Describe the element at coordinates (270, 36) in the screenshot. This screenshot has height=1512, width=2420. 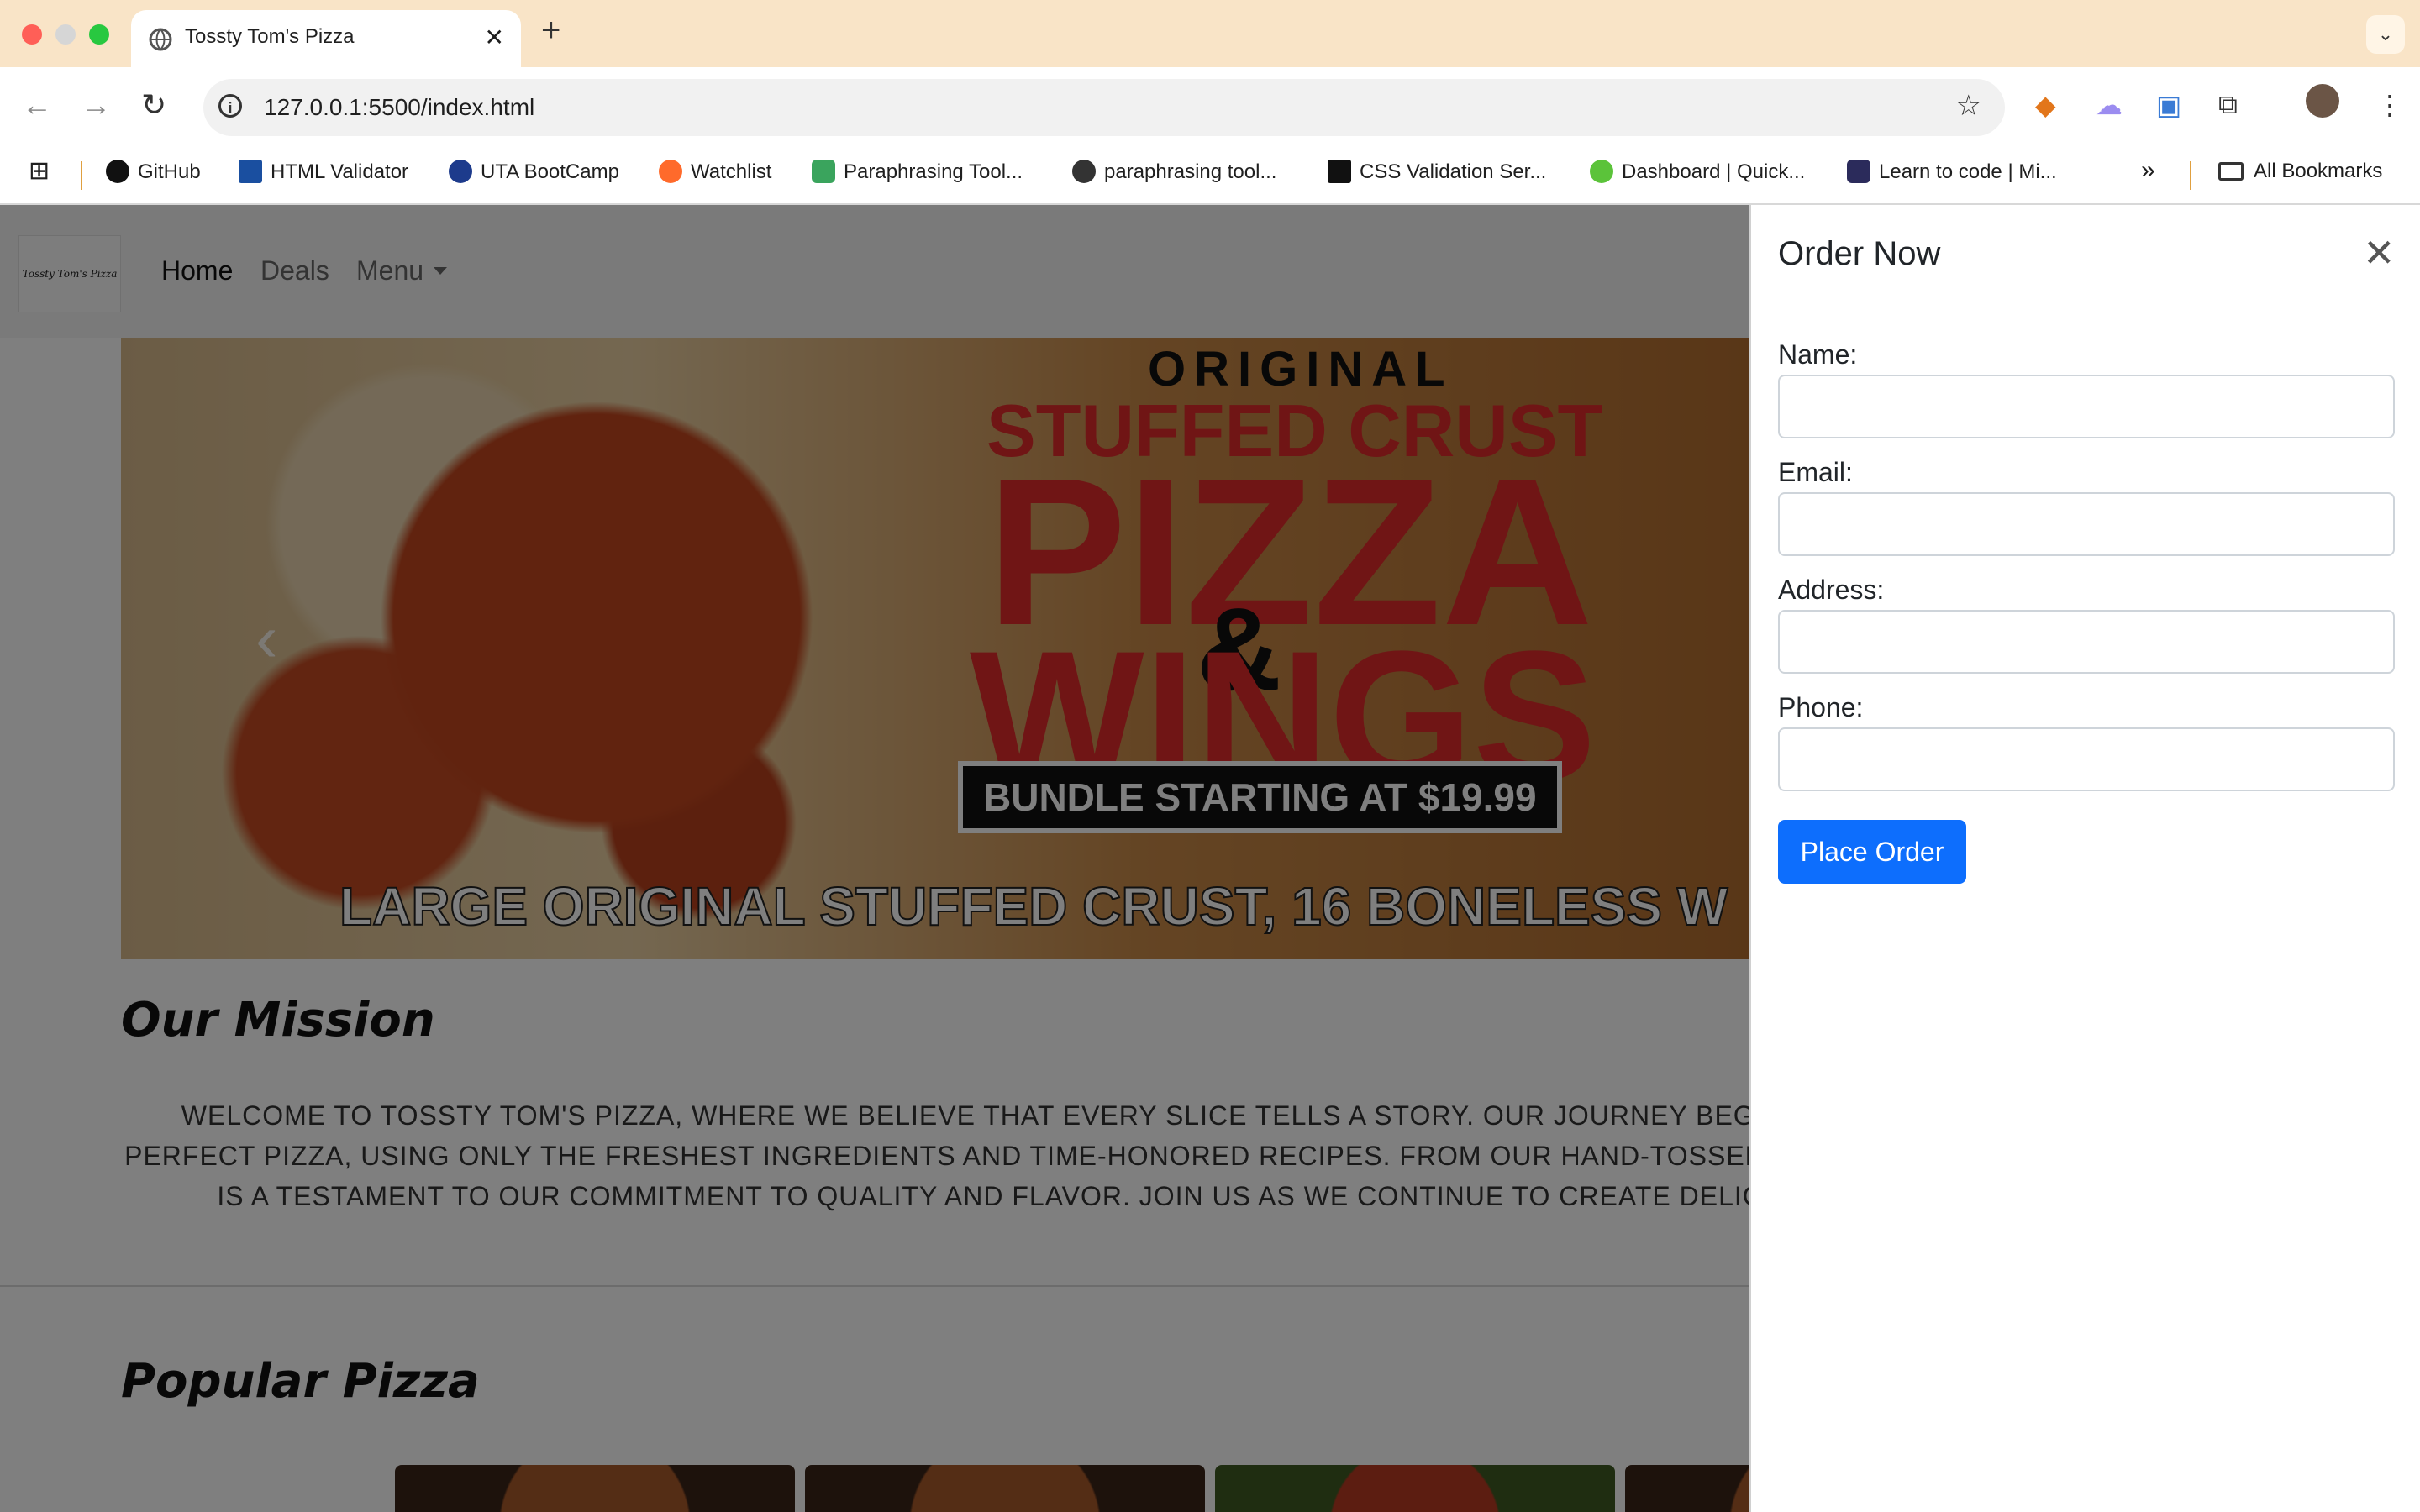
I see `tab-title: Tossty Tom's Pizza` at that location.